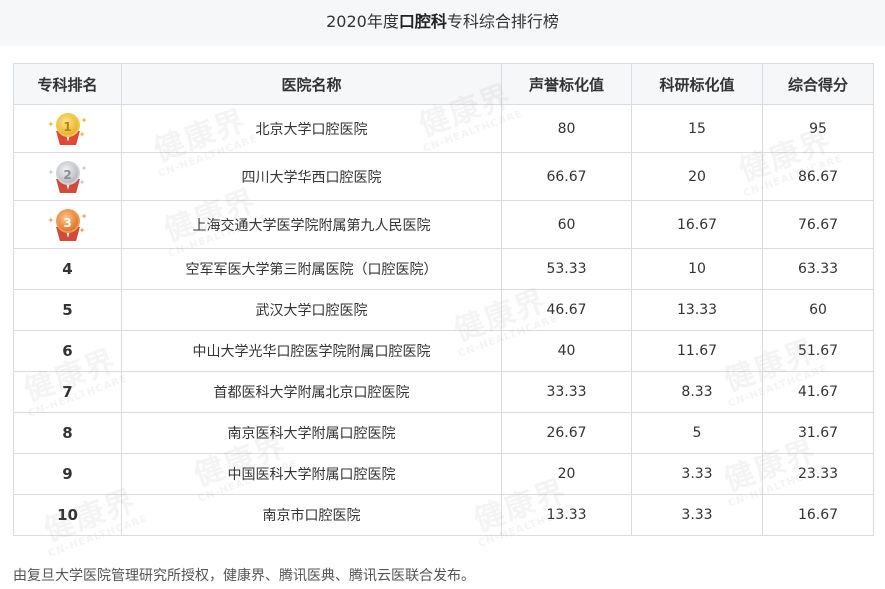 The width and height of the screenshot is (885, 589). Describe the element at coordinates (566, 392) in the screenshot. I see `reputation-value: 33.33` at that location.